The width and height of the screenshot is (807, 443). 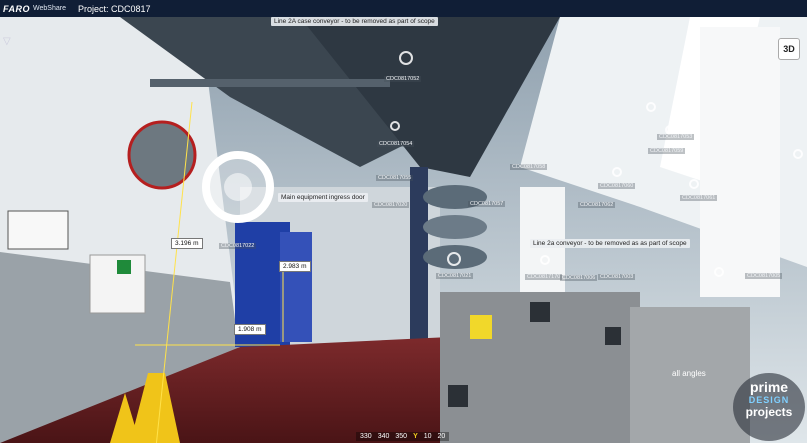 I want to click on compass-tick: 10, so click(x=427, y=436).